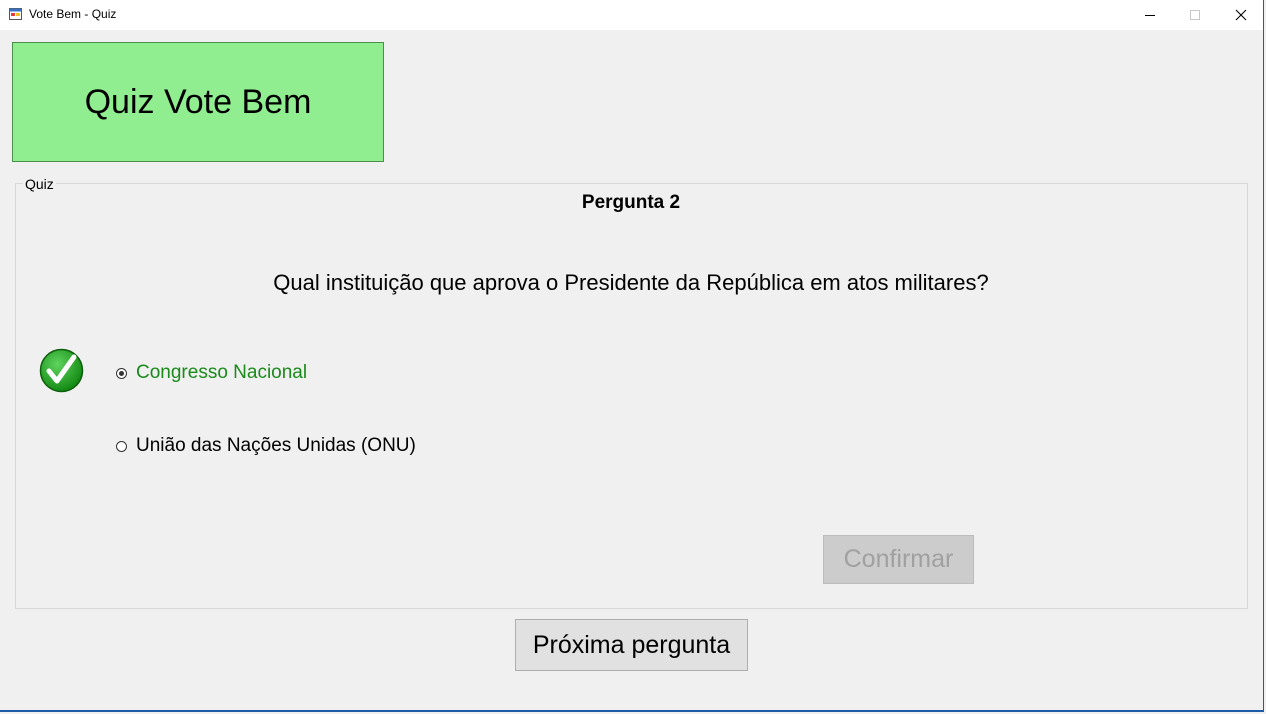  I want to click on close-icon, so click(1241, 15).